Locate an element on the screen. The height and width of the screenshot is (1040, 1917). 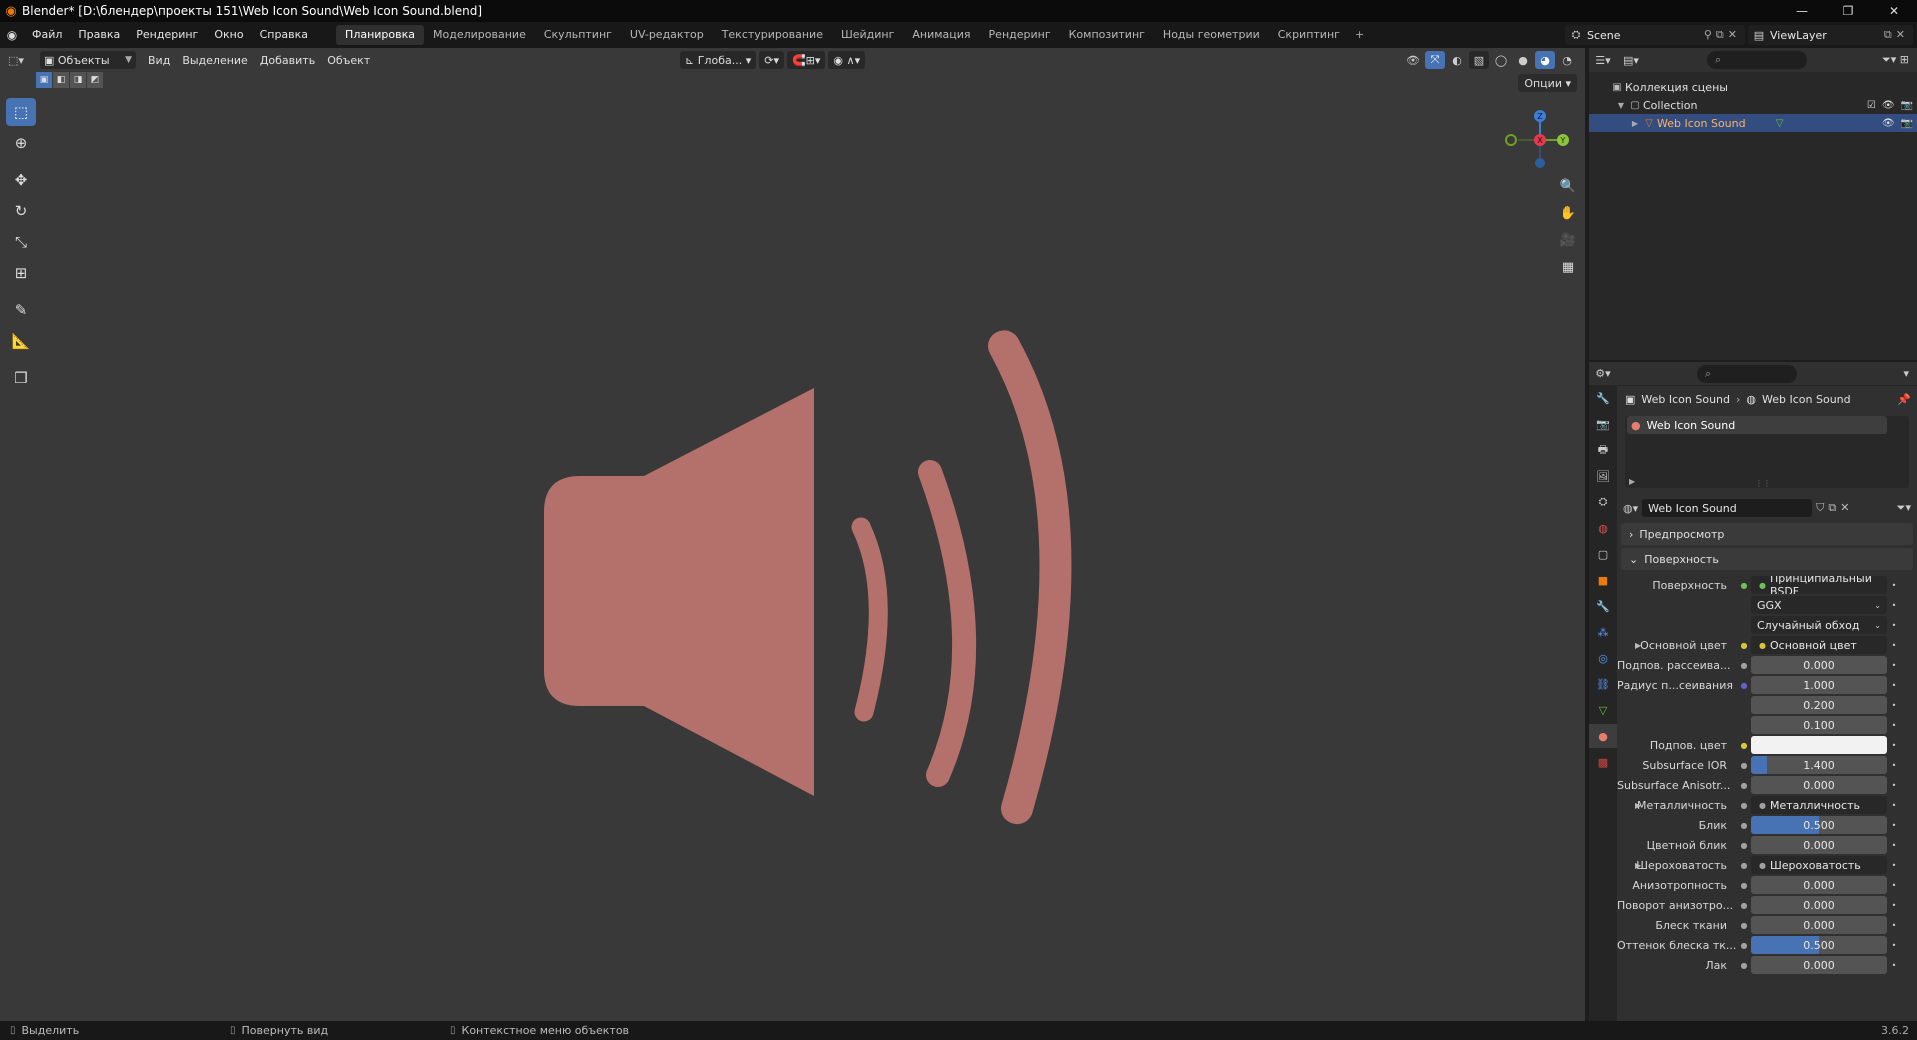
property-field: 1.000 is located at coordinates (1819, 685).